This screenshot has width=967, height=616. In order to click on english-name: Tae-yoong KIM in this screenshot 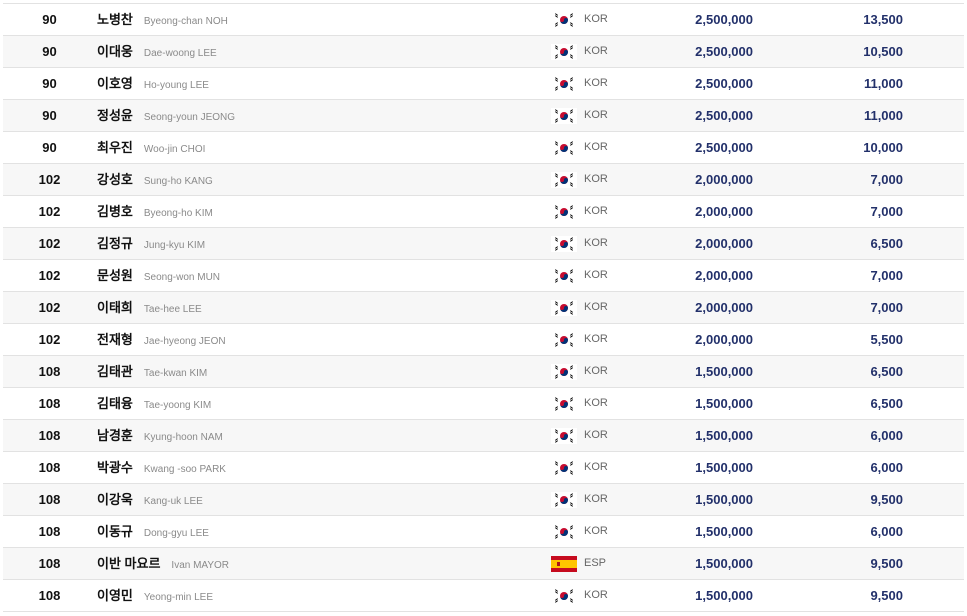, I will do `click(177, 405)`.